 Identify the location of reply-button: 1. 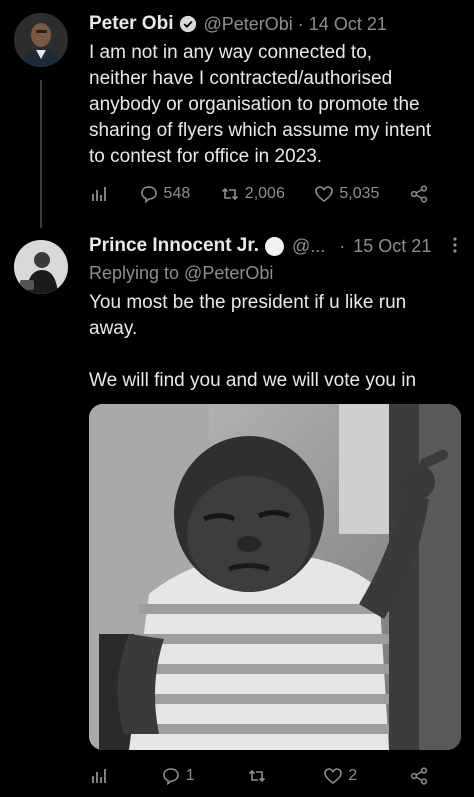
(178, 776).